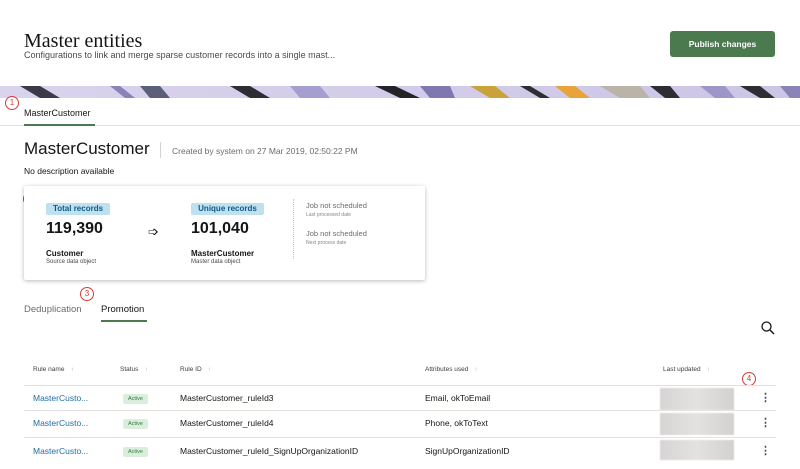 The height and width of the screenshot is (469, 800). Describe the element at coordinates (74, 228) in the screenshot. I see `total-records-value: 119,390` at that location.